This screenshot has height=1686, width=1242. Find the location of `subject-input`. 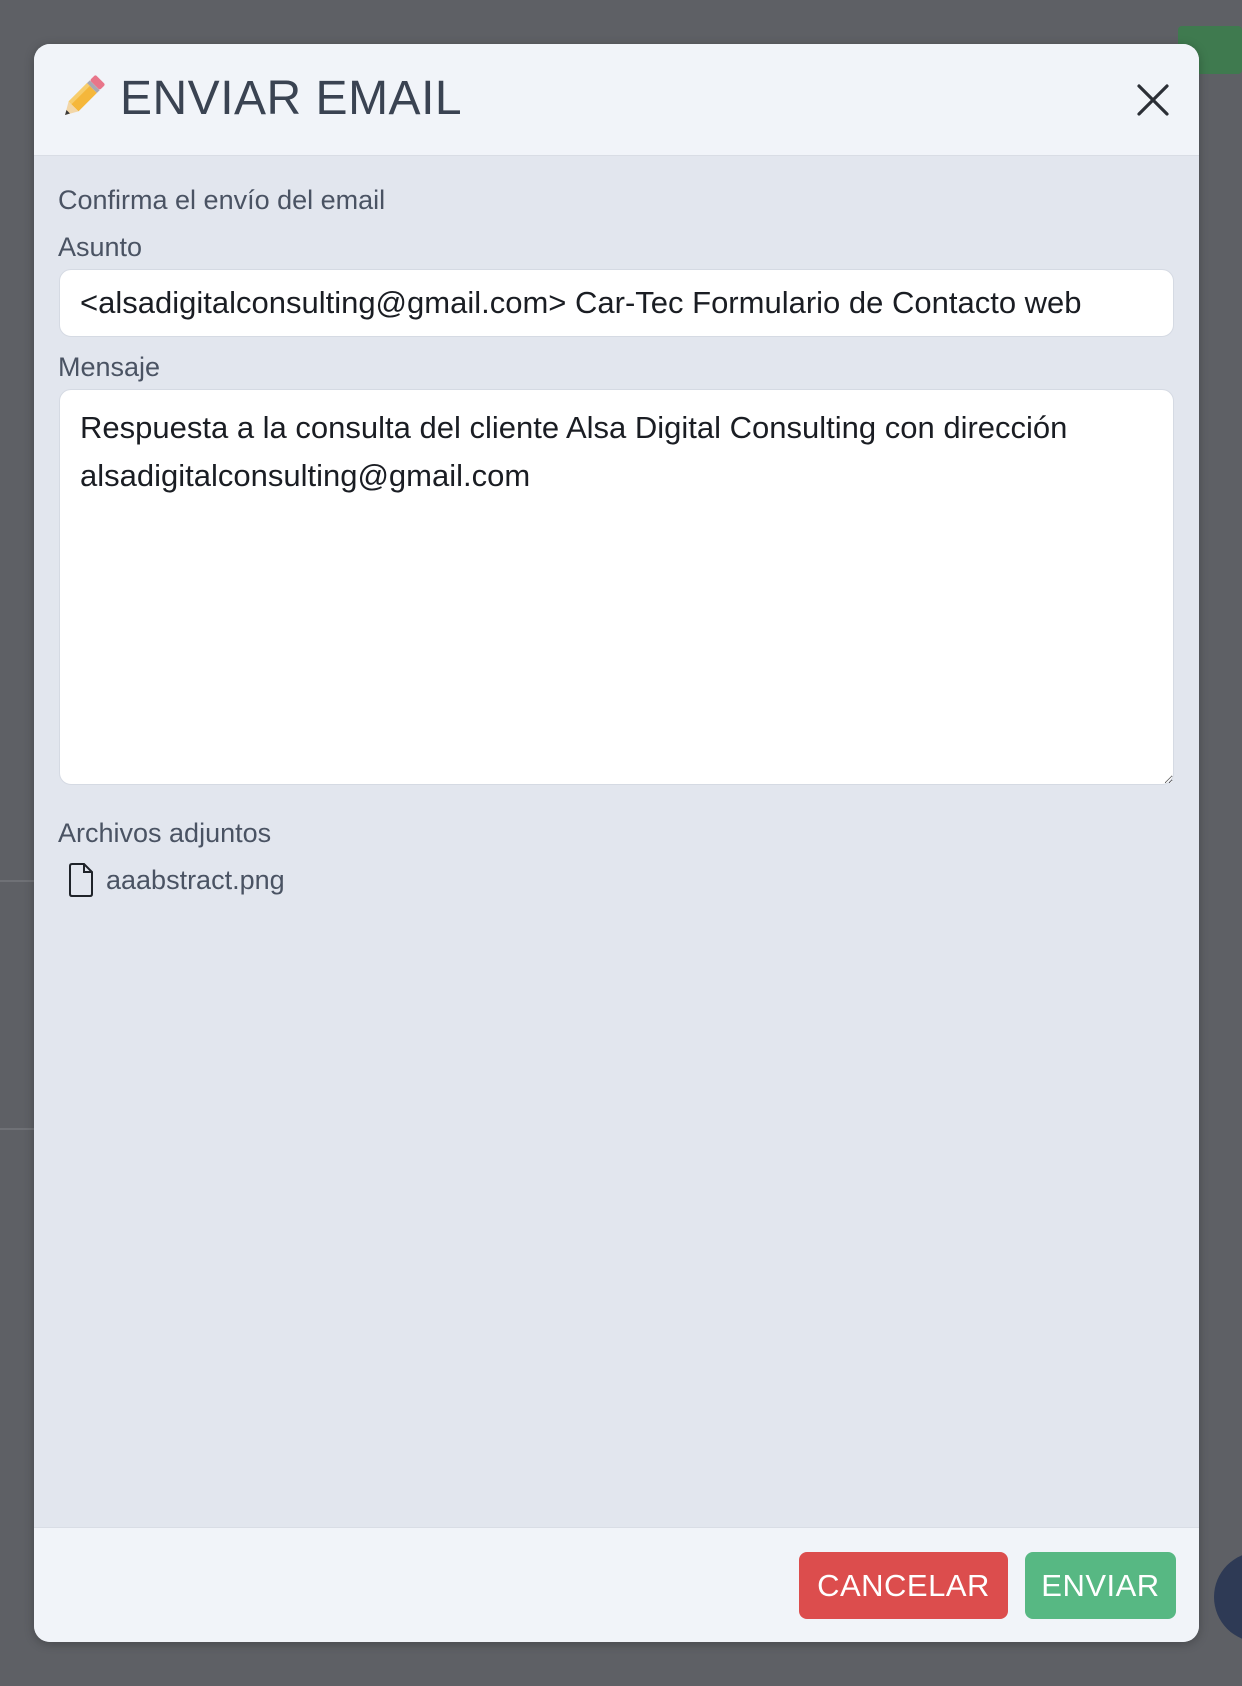

subject-input is located at coordinates (616, 303).